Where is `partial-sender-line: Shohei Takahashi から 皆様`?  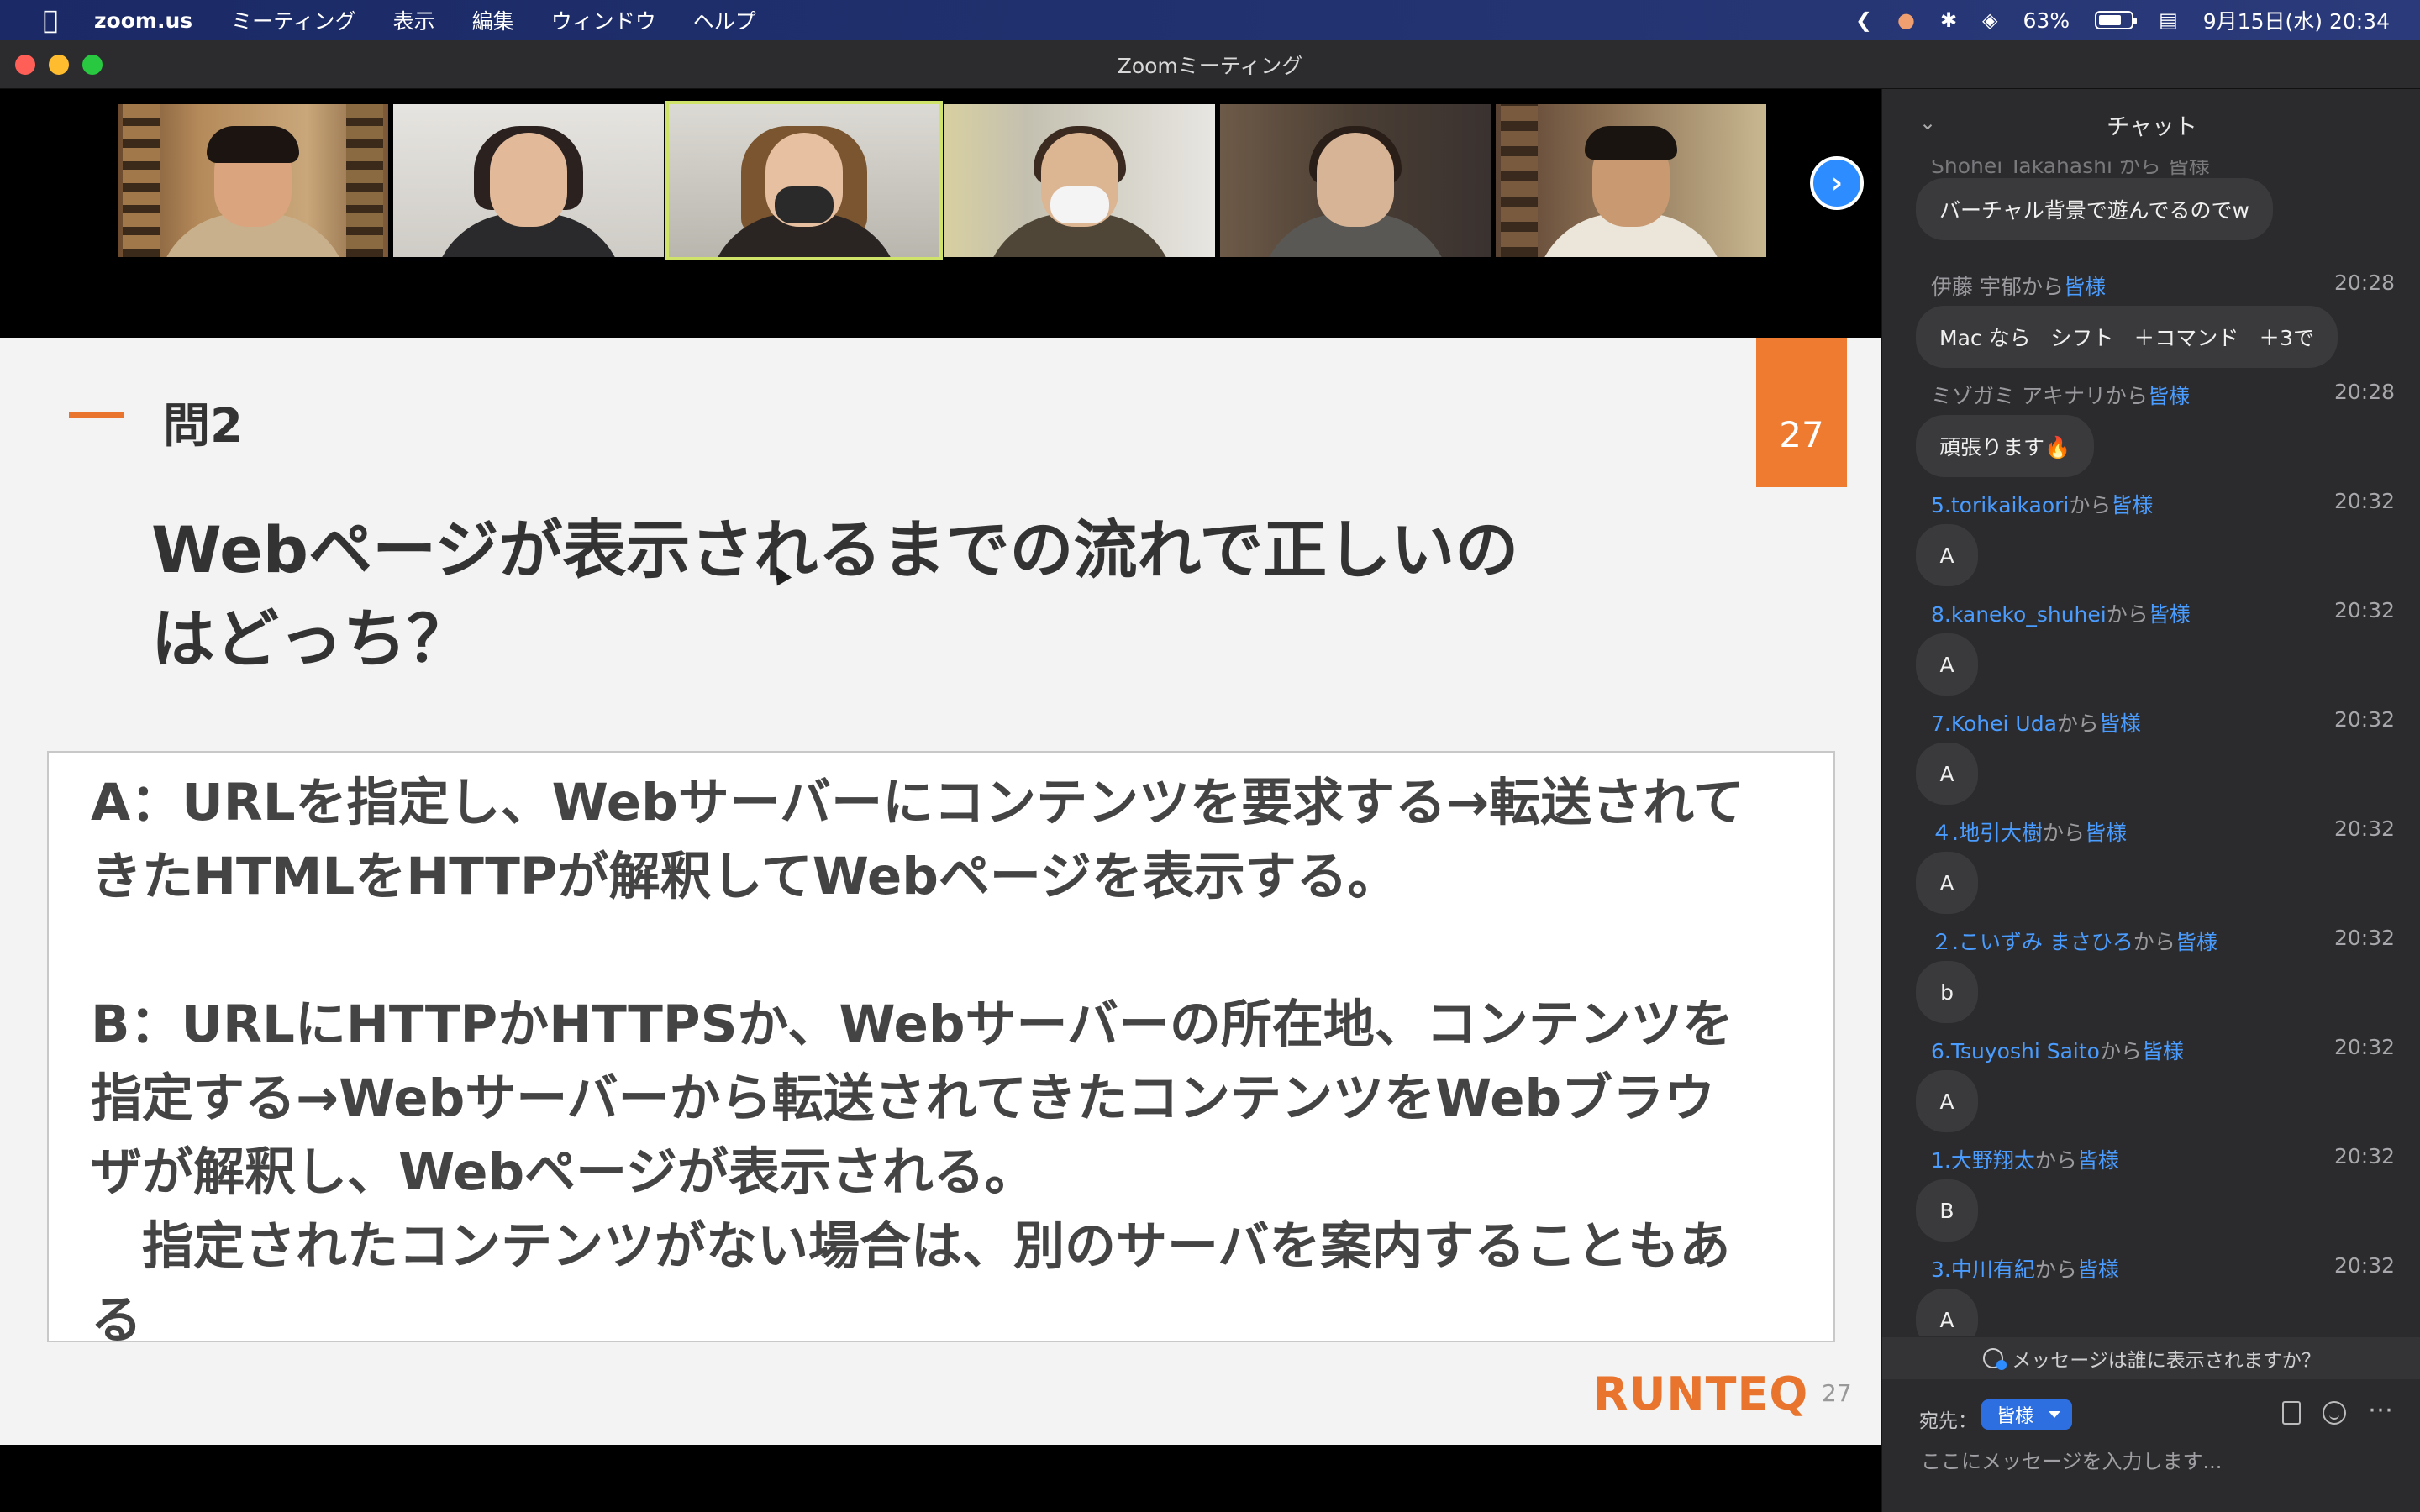
partial-sender-line: Shohei Takahashi から 皆様 is located at coordinates (2070, 169).